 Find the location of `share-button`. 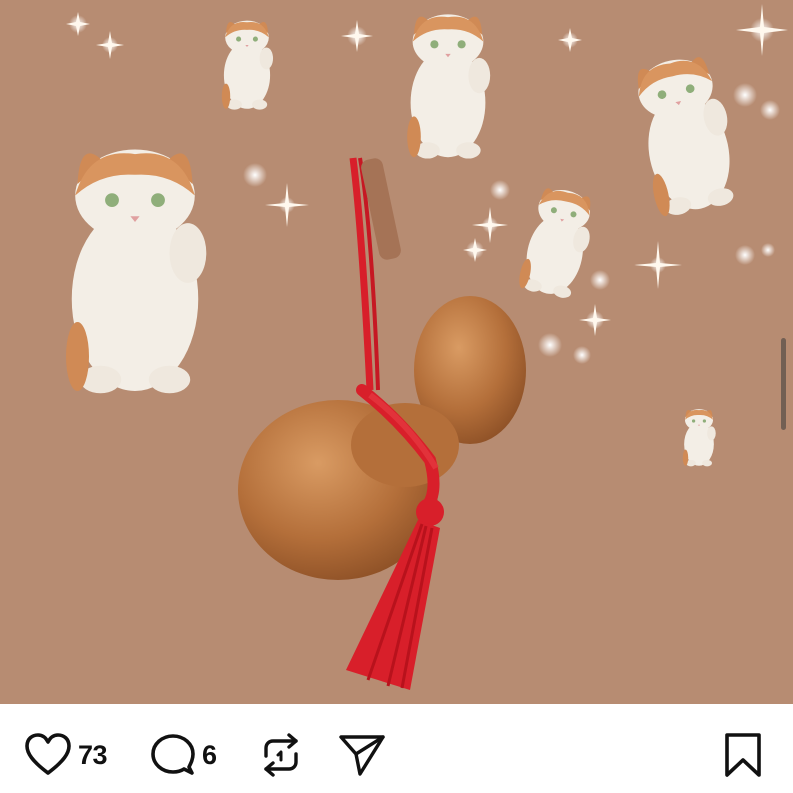

share-button is located at coordinates (362, 755).